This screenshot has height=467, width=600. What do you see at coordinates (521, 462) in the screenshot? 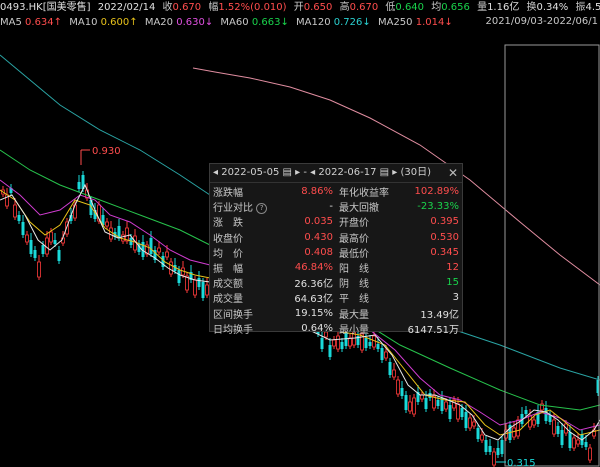
I see `low-marker-text: 0.315` at bounding box center [521, 462].